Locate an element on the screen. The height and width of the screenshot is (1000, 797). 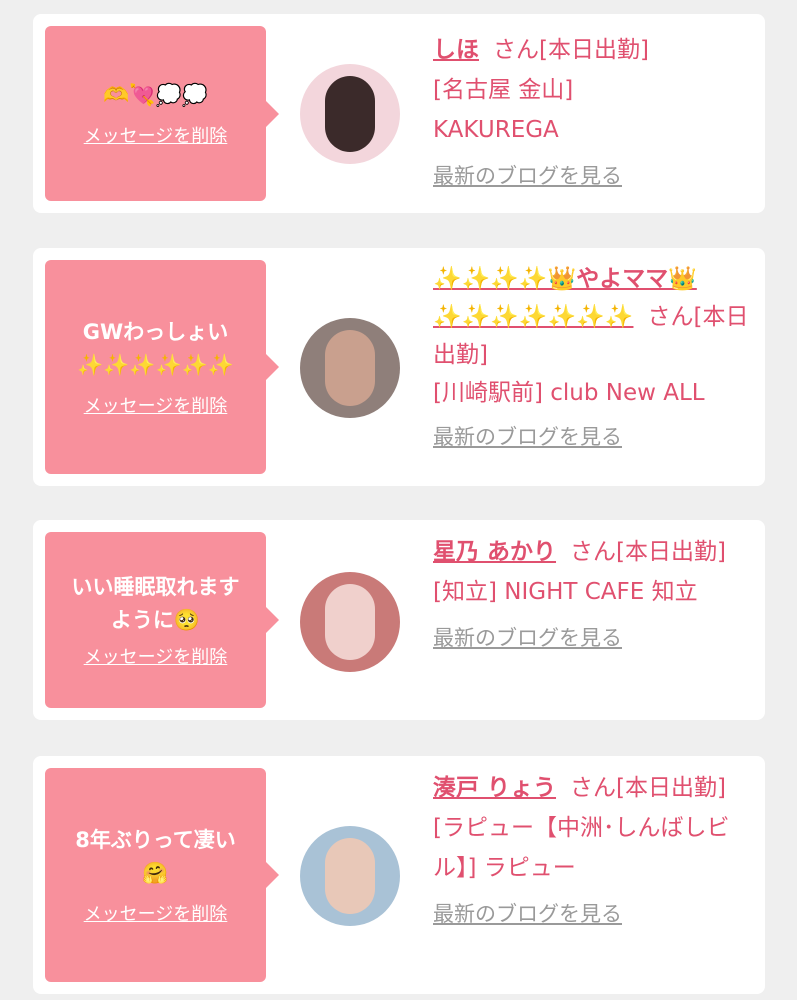
cast-line: ✨✨✨✨👑やよママ👑✨✨✨✨✨✨✨ さん[本日出勤] is located at coordinates (593, 317).